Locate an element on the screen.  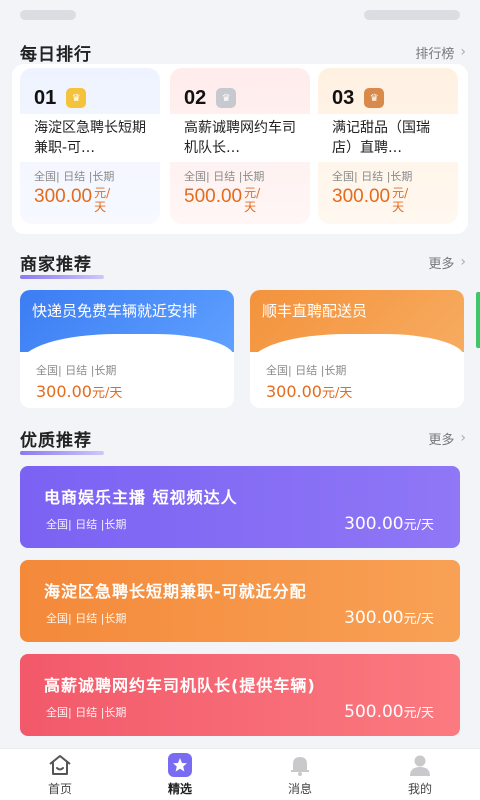
bronze-medal-icon: ♛ is located at coordinates (374, 98).